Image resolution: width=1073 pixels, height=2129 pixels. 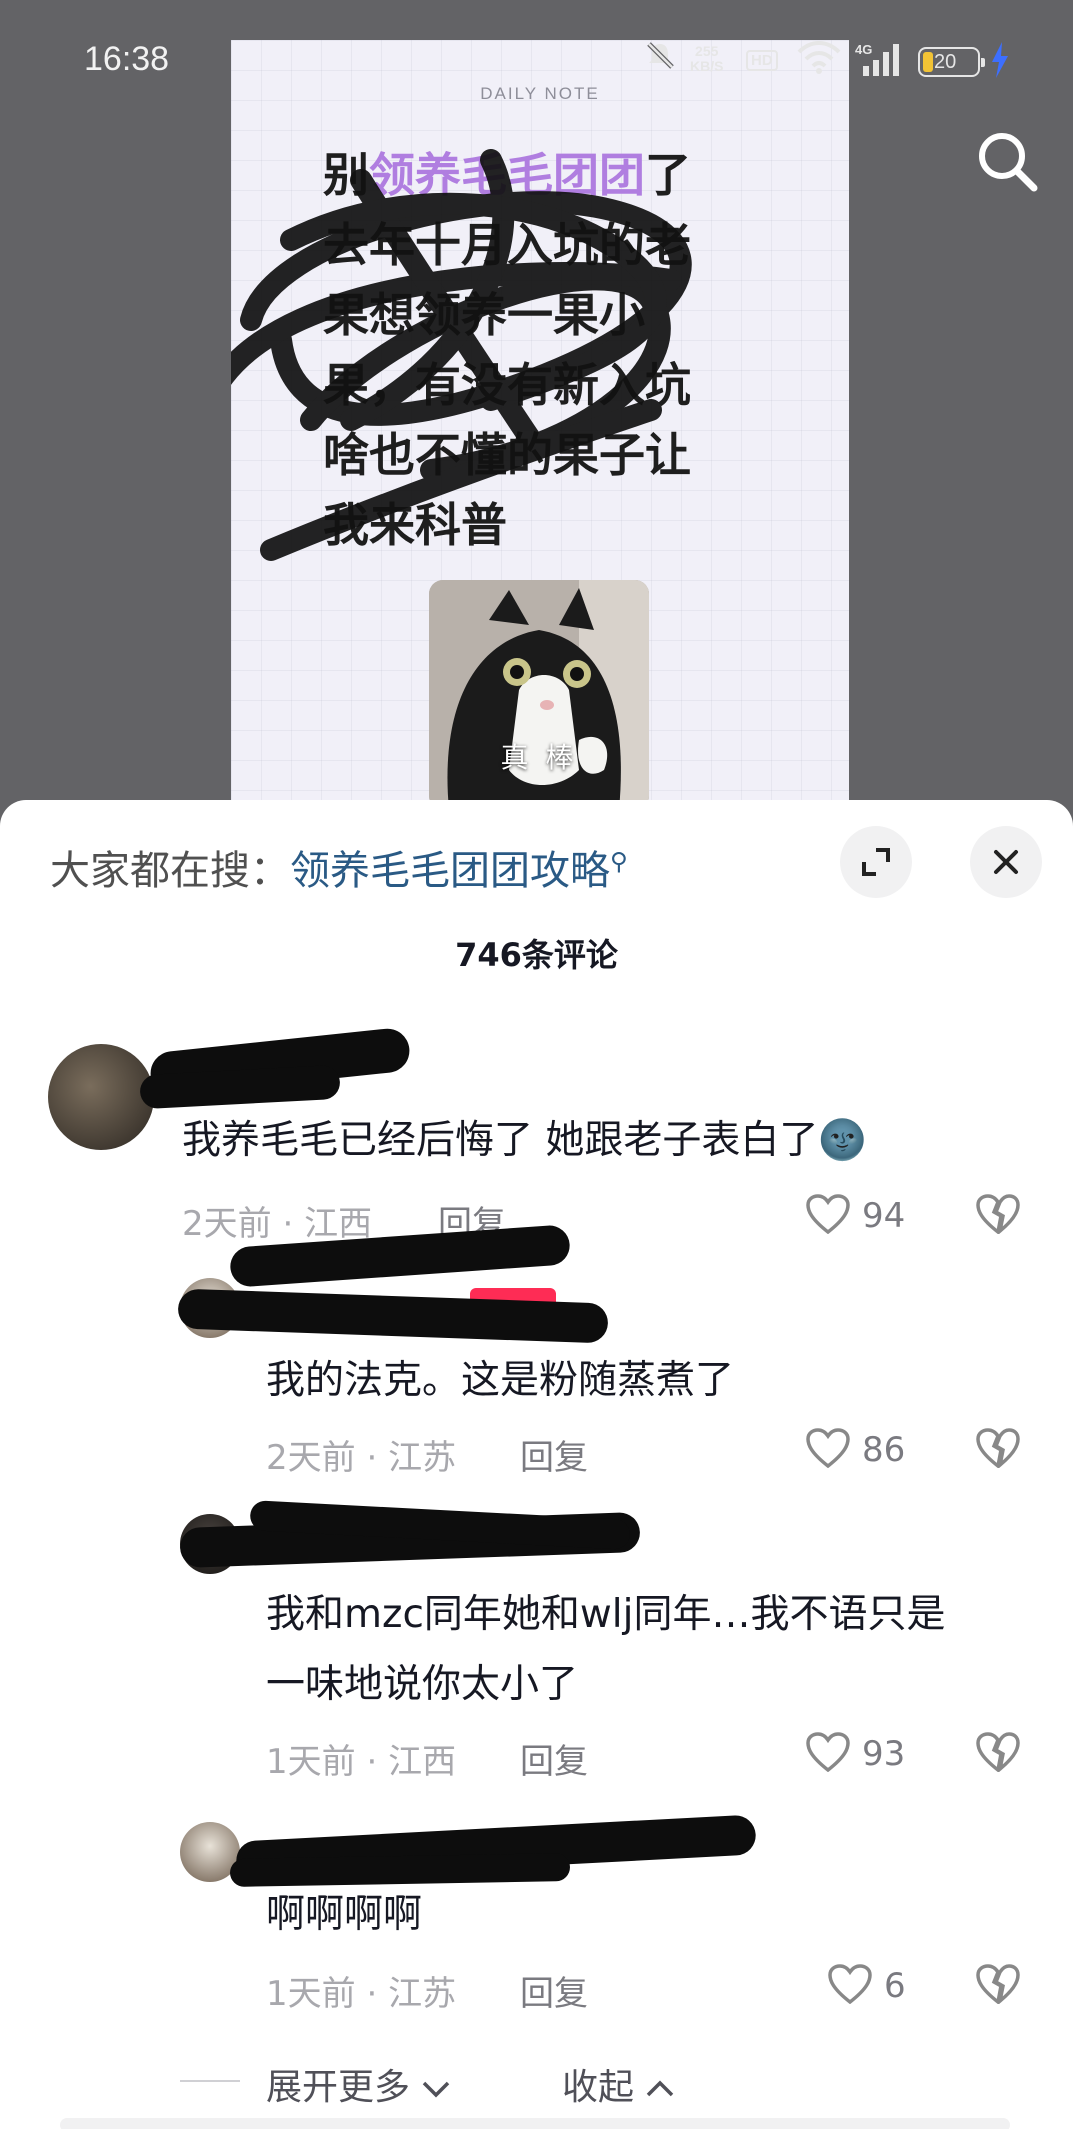 What do you see at coordinates (338, 2087) in the screenshot?
I see `expand-more-label: 展开更多` at bounding box center [338, 2087].